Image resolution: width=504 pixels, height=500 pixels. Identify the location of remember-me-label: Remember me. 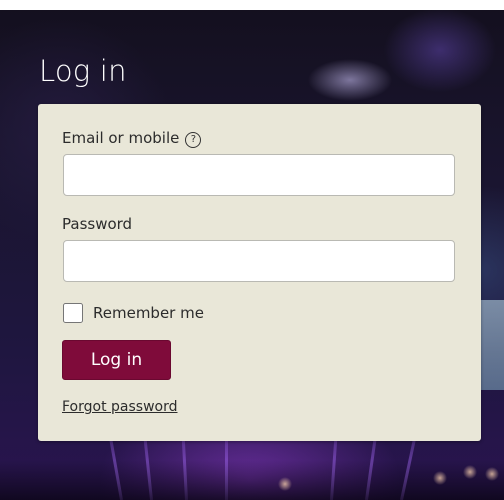
(148, 313).